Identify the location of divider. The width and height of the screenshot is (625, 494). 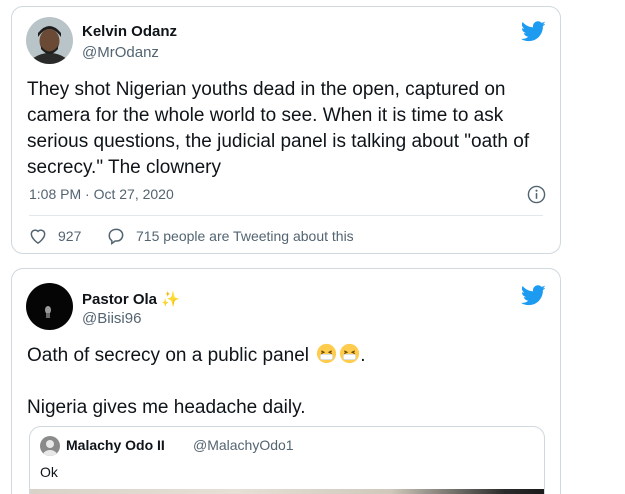
(286, 215).